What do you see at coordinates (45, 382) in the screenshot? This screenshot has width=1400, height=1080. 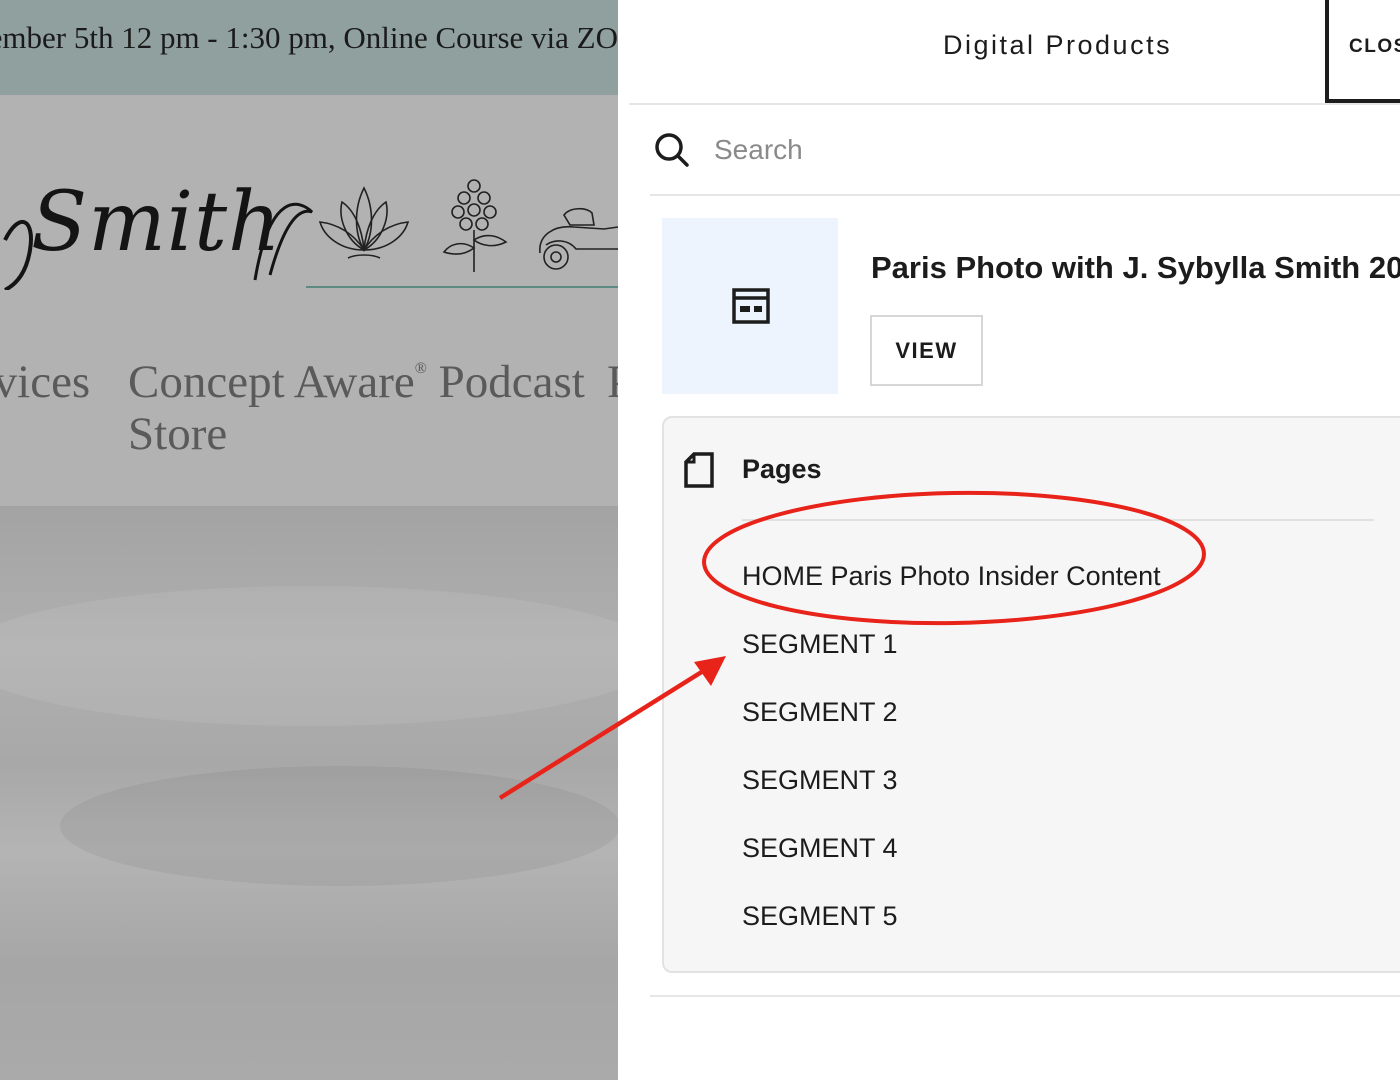 I see `nav-link-services: rvices` at bounding box center [45, 382].